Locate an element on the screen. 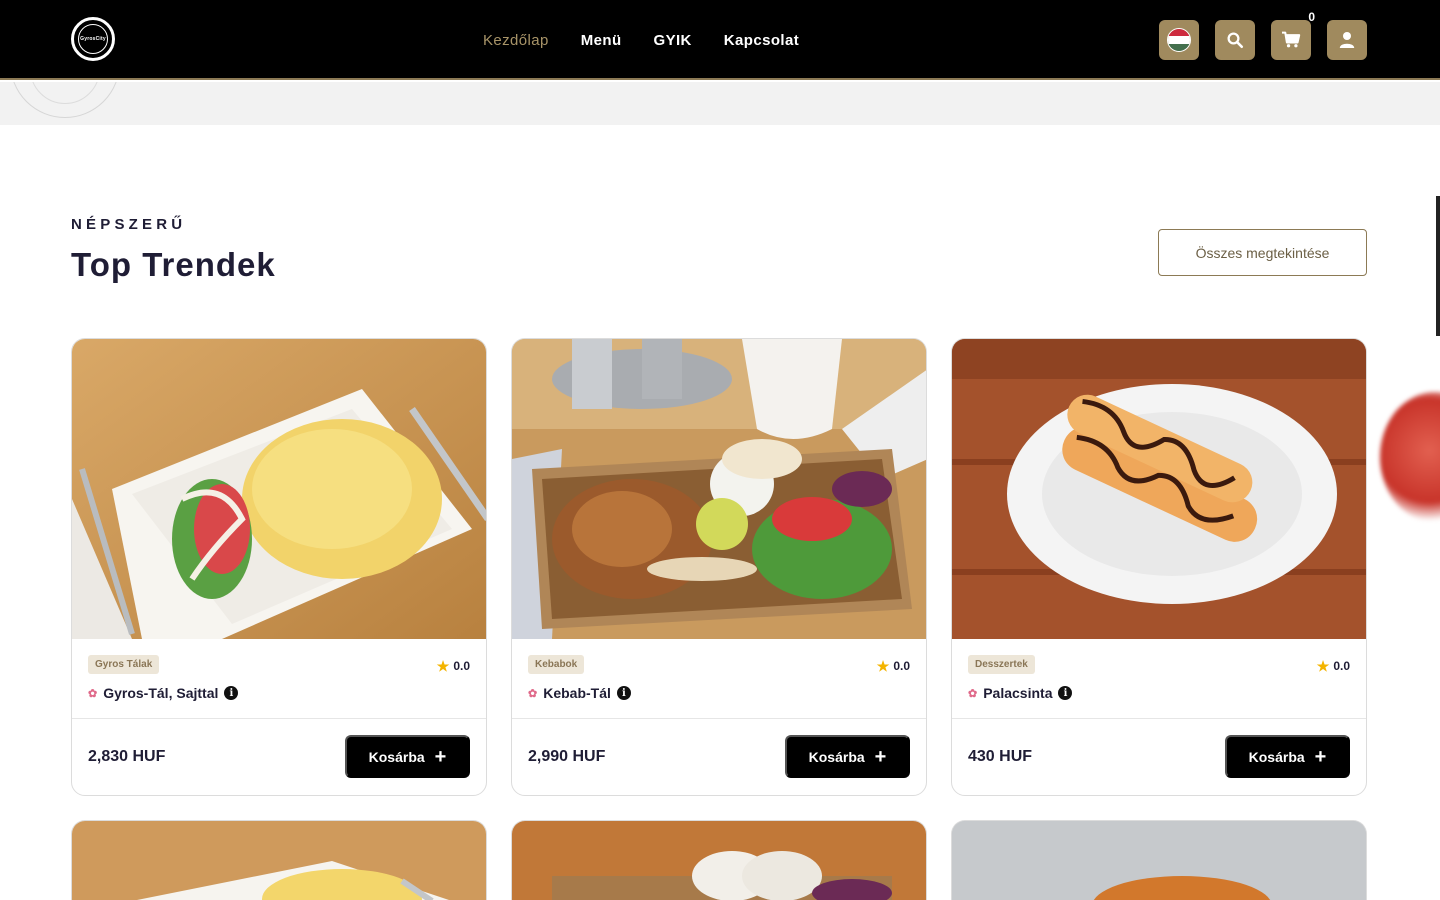  user-icon is located at coordinates (1347, 40).